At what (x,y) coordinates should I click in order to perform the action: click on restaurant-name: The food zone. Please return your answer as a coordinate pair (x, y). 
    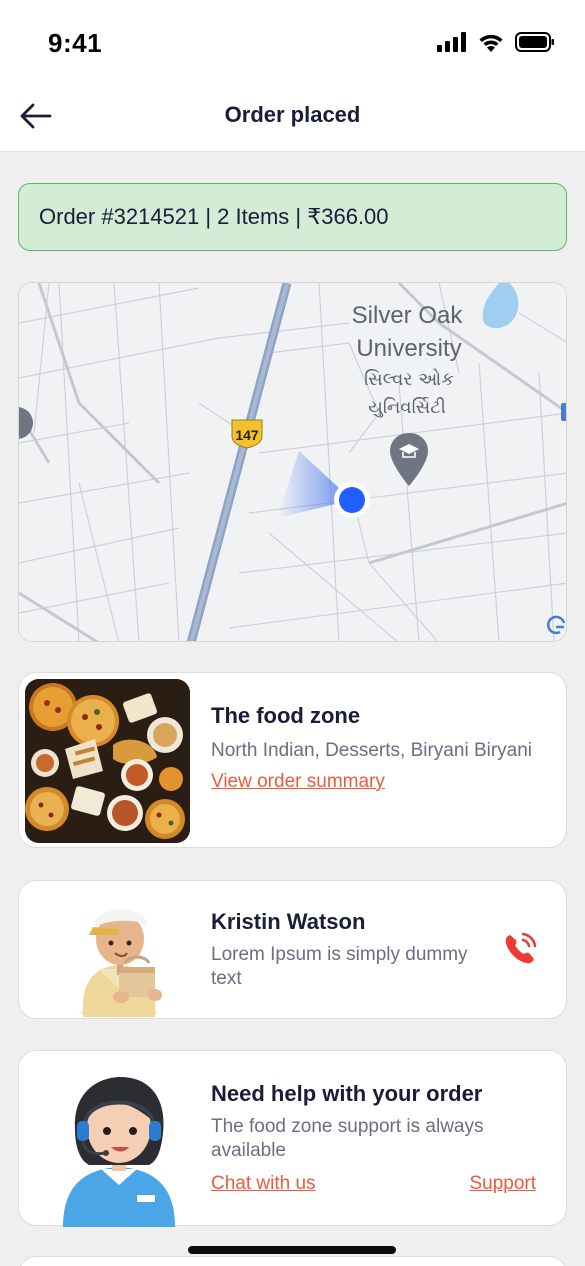
    Looking at the image, I should click on (286, 715).